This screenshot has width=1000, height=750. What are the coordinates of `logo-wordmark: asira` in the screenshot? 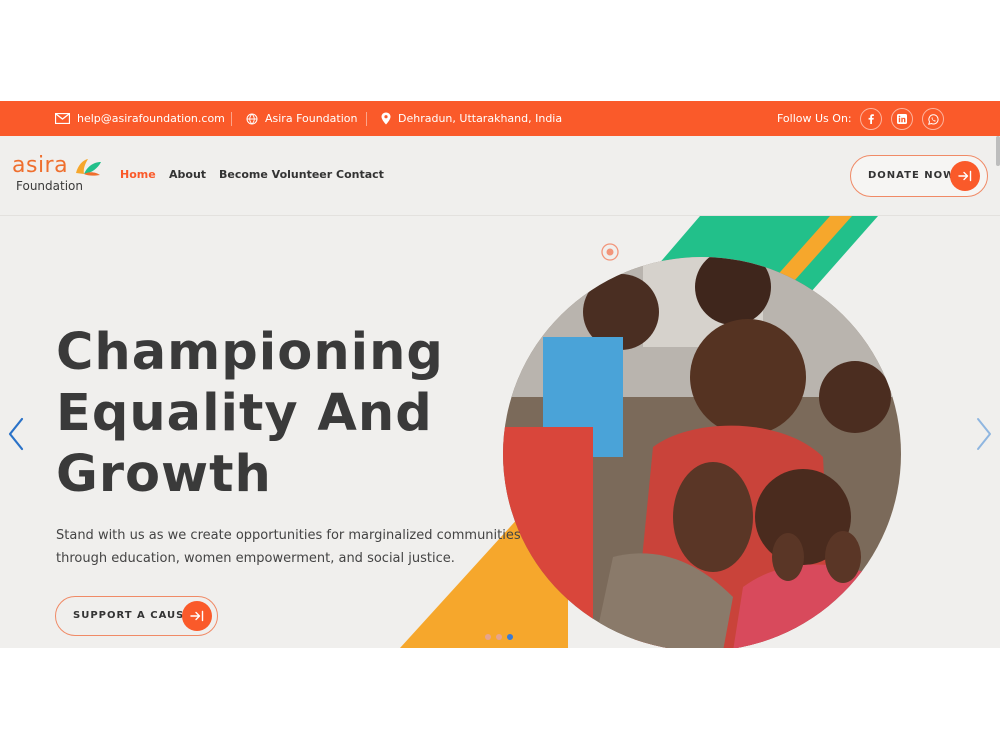 It's located at (40, 165).